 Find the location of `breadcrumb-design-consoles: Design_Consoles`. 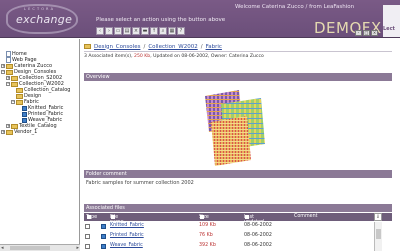

breadcrumb-design-consoles: Design_Consoles is located at coordinates (117, 47).